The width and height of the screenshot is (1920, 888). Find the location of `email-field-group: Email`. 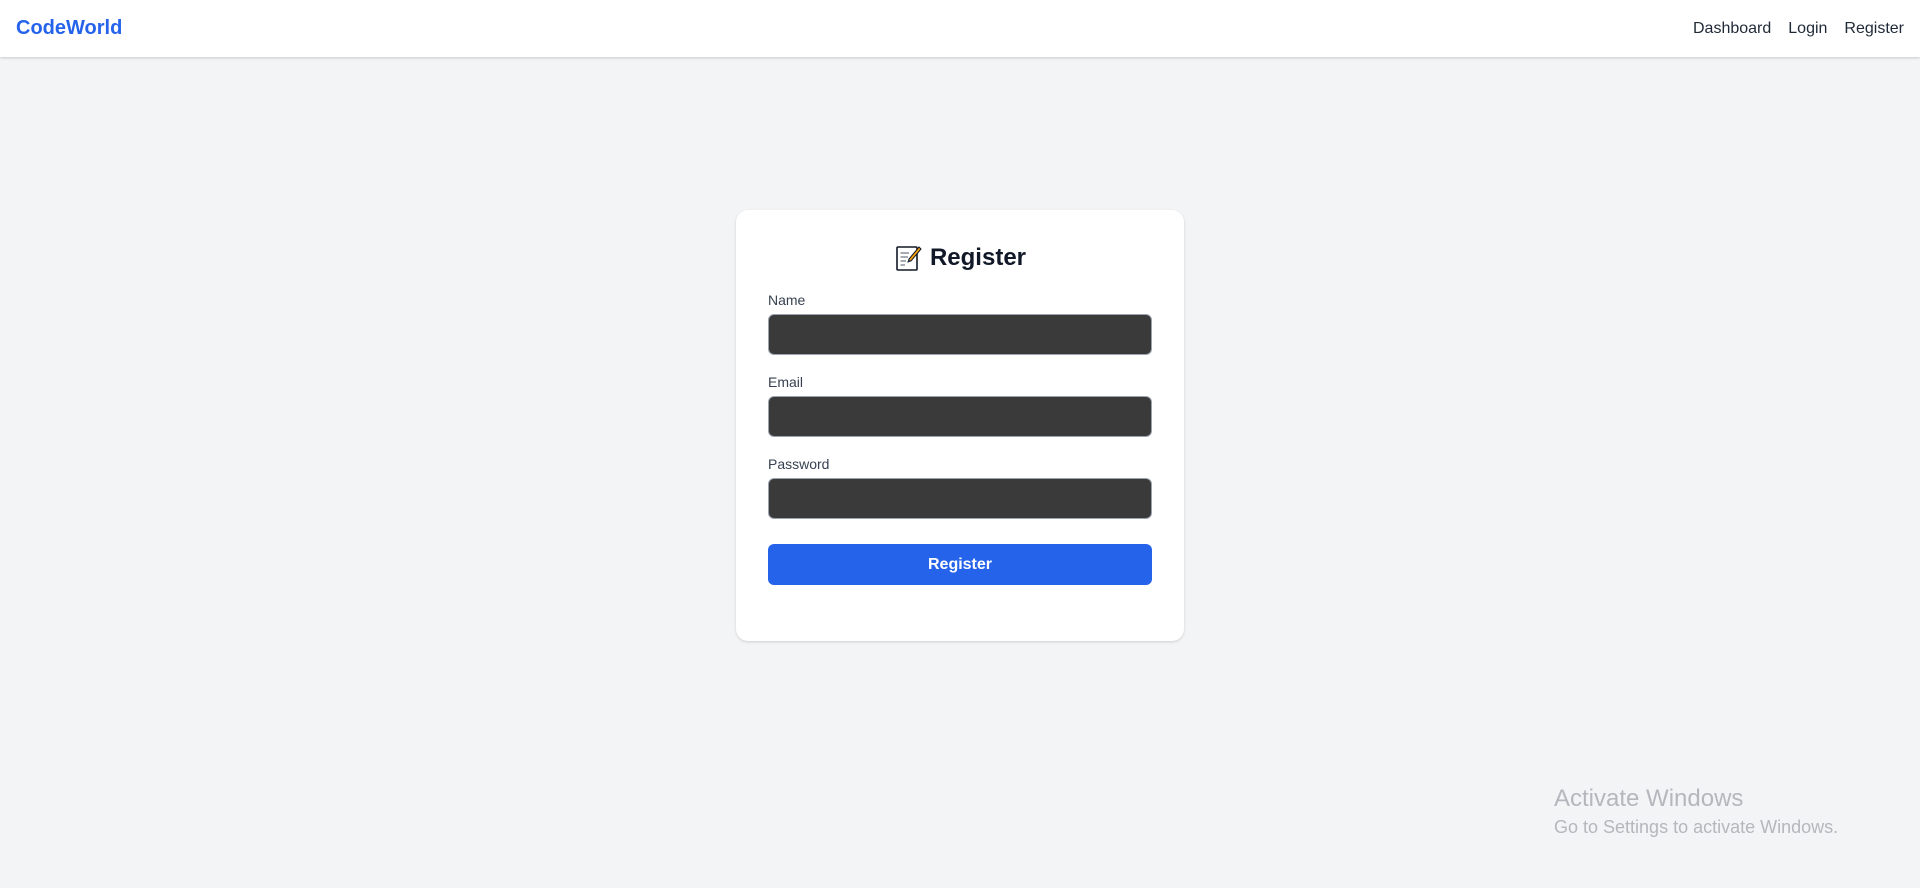

email-field-group: Email is located at coordinates (960, 405).